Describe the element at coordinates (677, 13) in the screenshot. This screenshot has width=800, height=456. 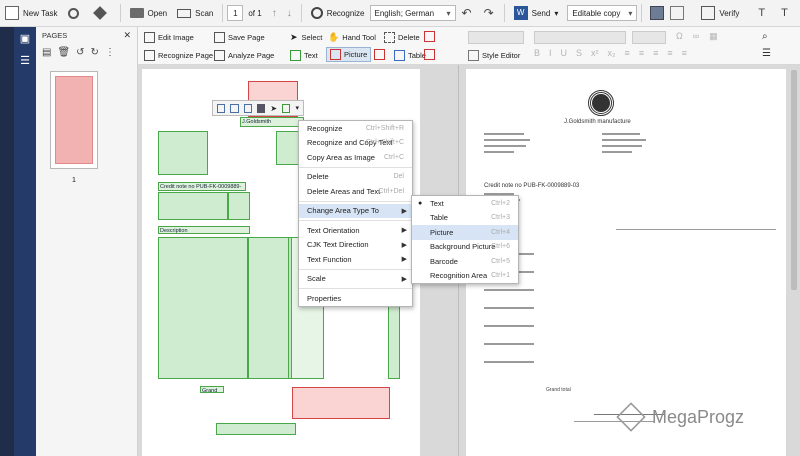
I see `text-view-icon` at that location.